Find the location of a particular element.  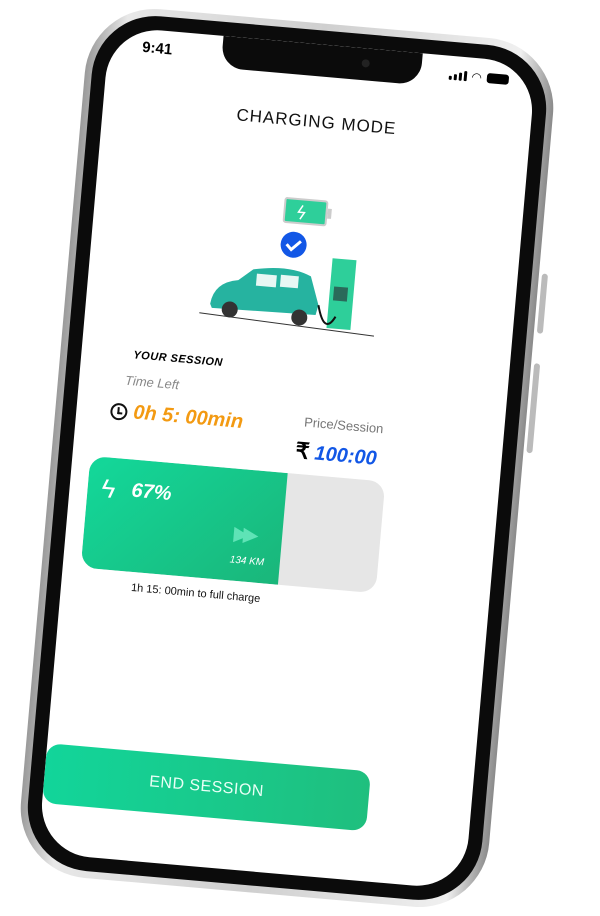

battery-progress: ϟ 67% ▶▶ 134 KM is located at coordinates (233, 524).